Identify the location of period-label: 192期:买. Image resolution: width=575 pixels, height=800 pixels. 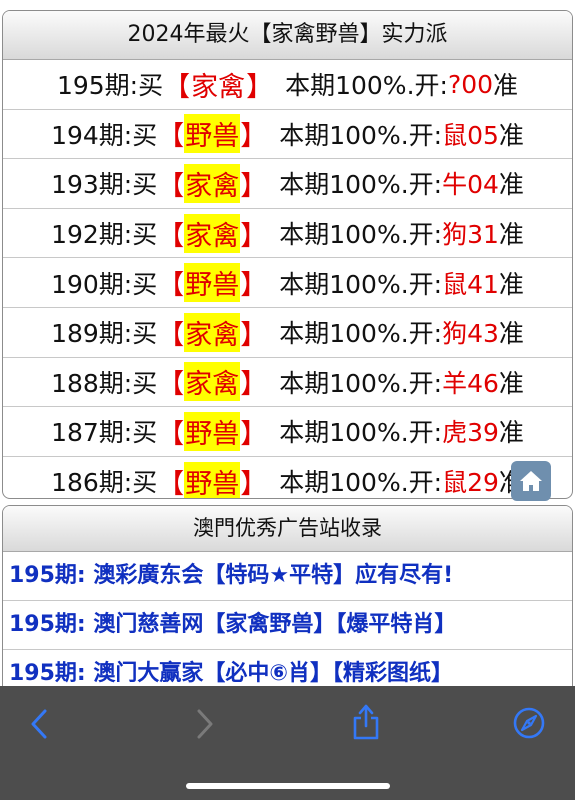
(104, 235).